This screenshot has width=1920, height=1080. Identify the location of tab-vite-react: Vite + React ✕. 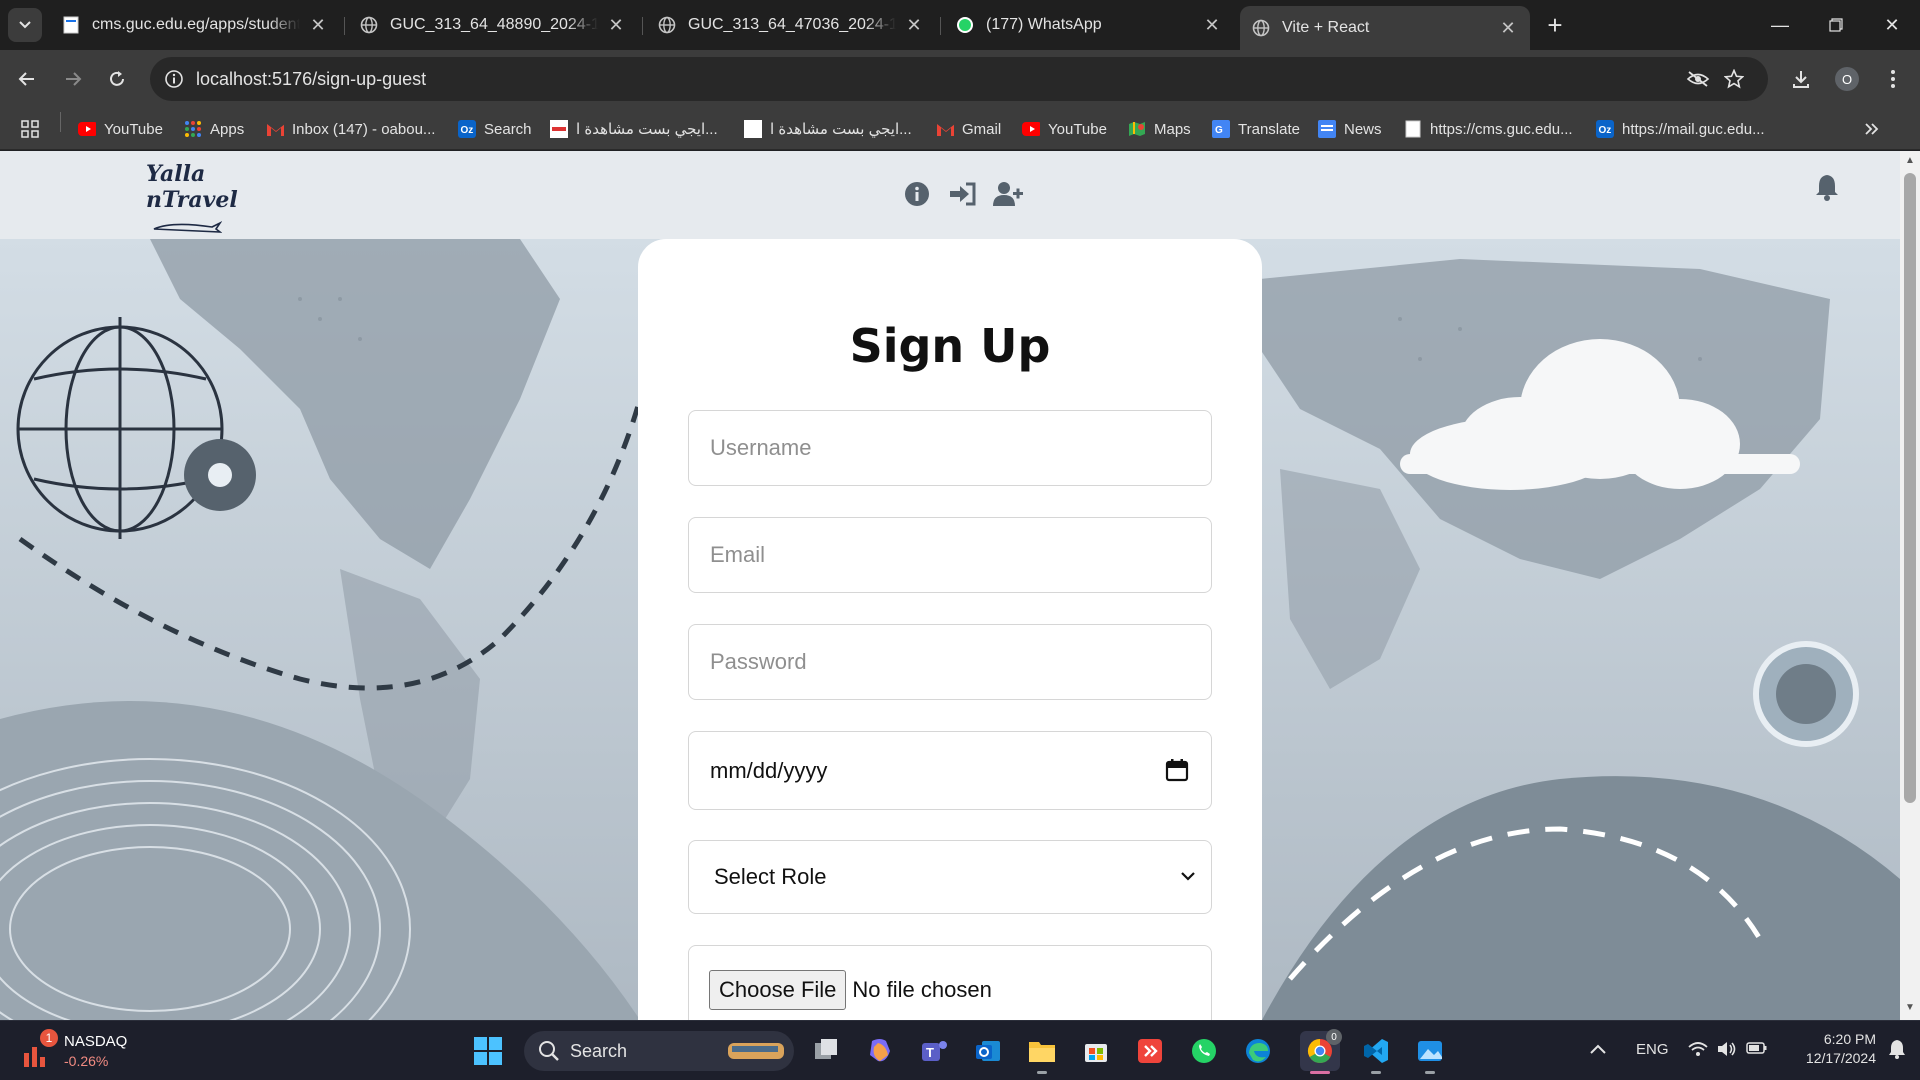
(1385, 28).